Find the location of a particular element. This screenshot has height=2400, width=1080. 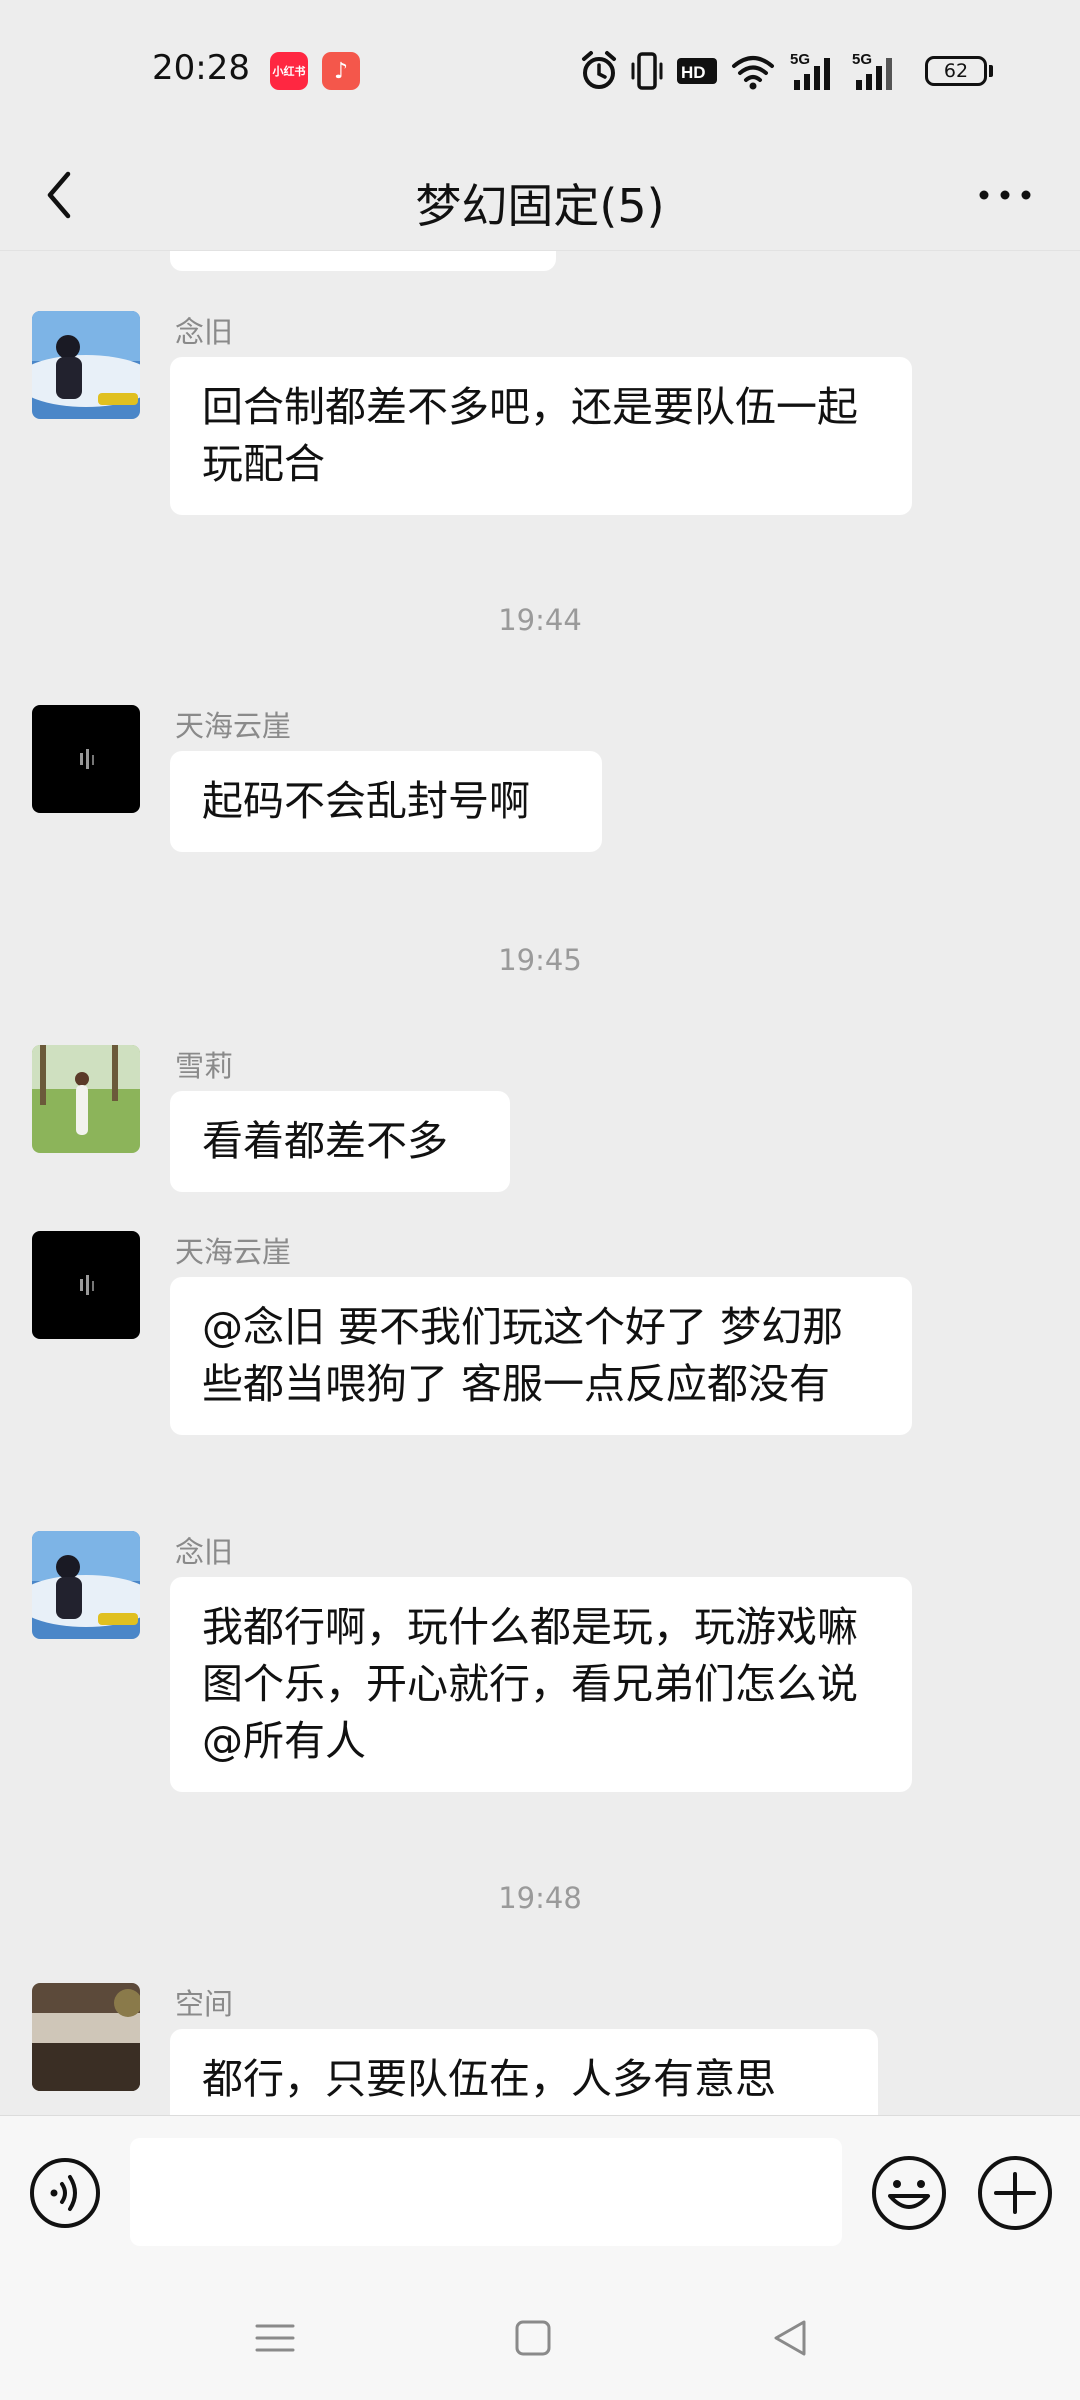

system-nav-bar is located at coordinates (540, 2337).